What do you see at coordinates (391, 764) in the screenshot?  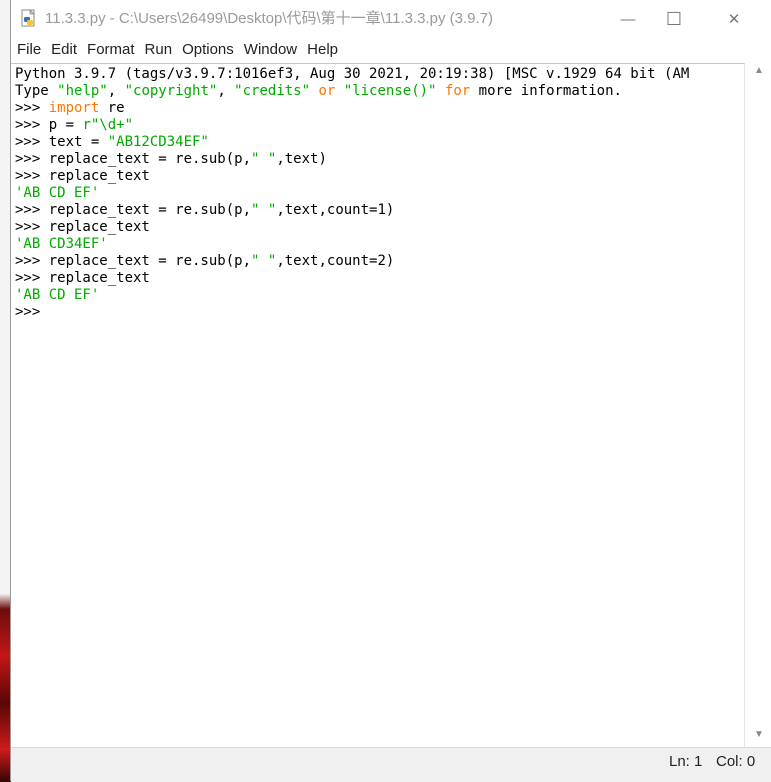 I see `status-bar: Ln: 1 Col: 0` at bounding box center [391, 764].